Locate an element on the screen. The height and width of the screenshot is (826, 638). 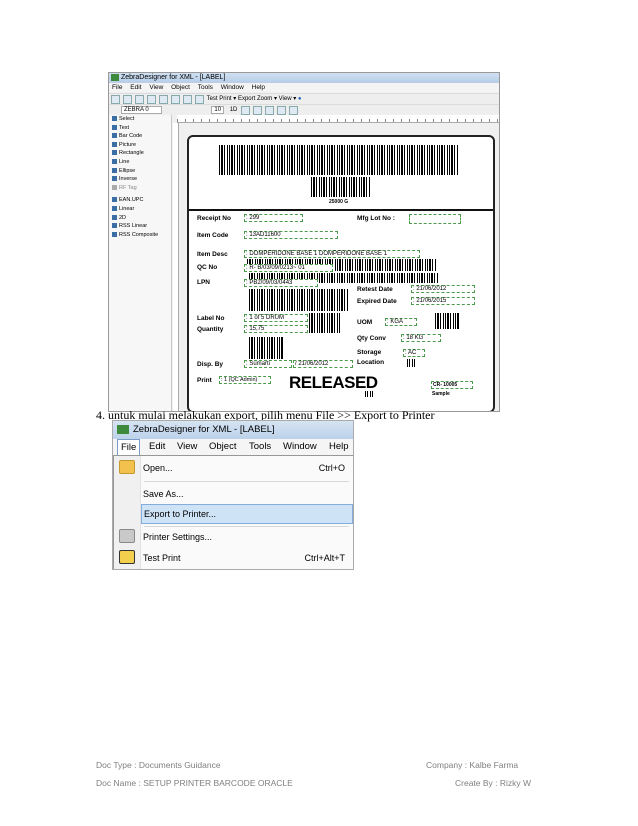
sample-text: Sample is located at coordinates (441, 394).